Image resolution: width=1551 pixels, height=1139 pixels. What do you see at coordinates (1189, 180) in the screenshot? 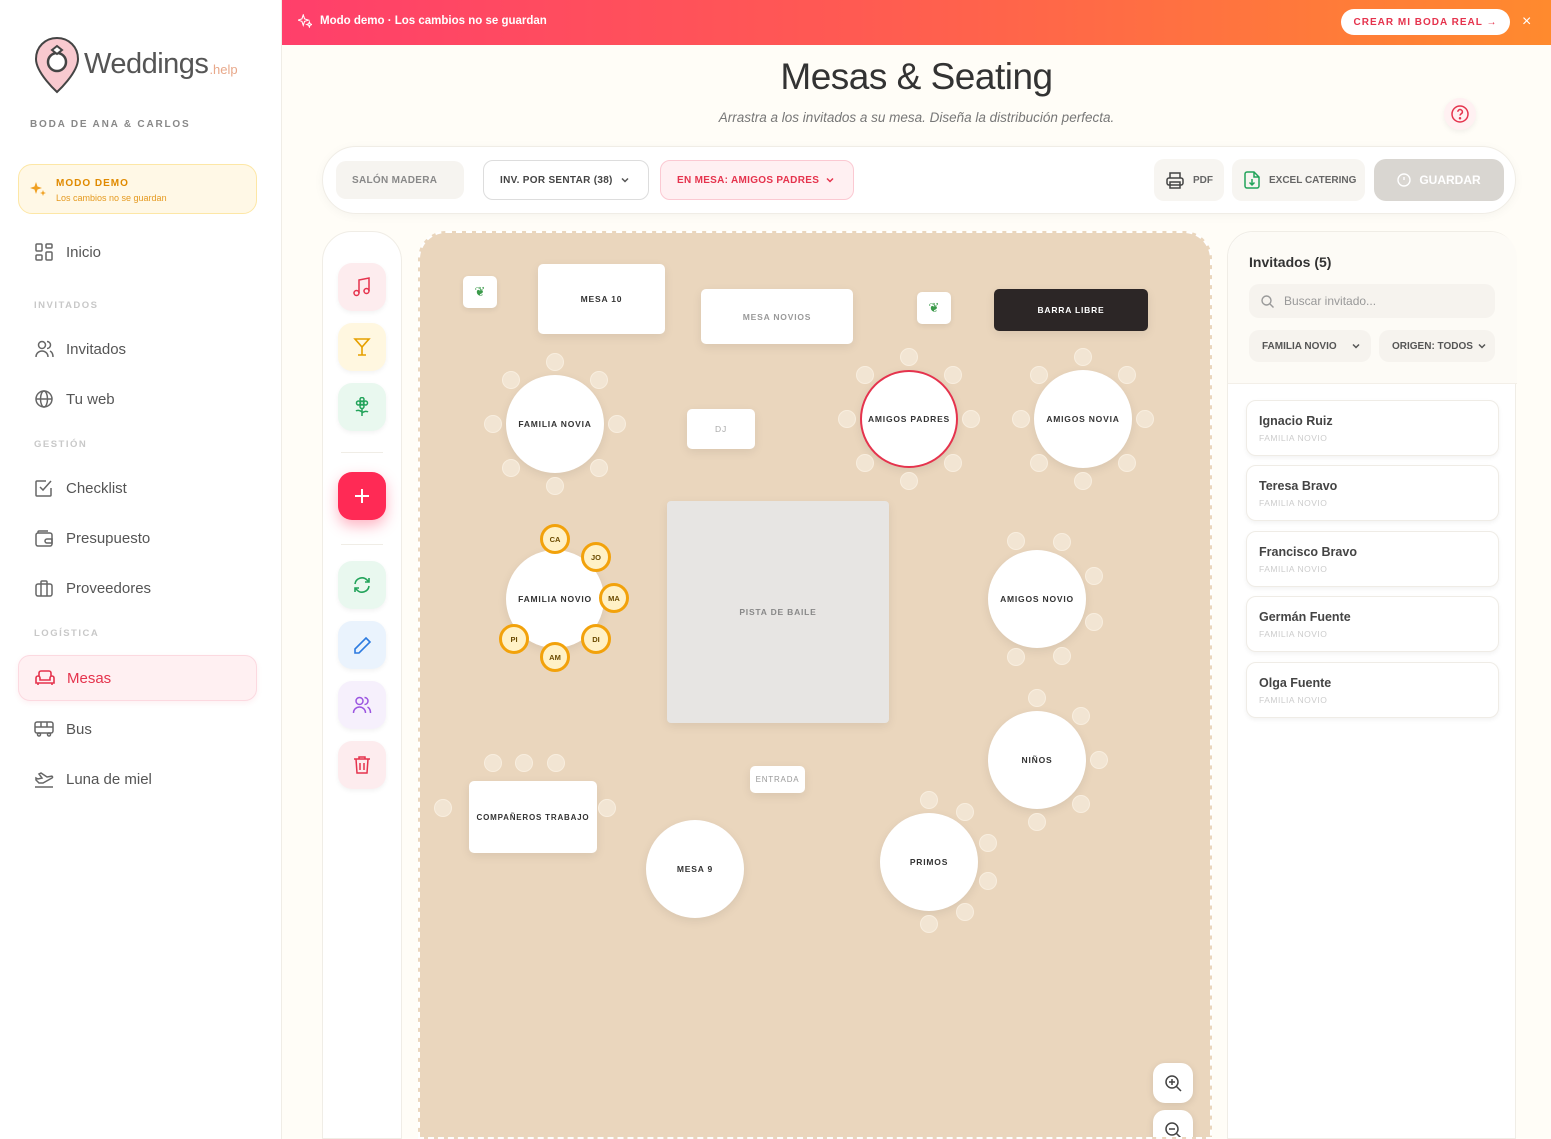
I see `export-pdf-button: PDF` at bounding box center [1189, 180].